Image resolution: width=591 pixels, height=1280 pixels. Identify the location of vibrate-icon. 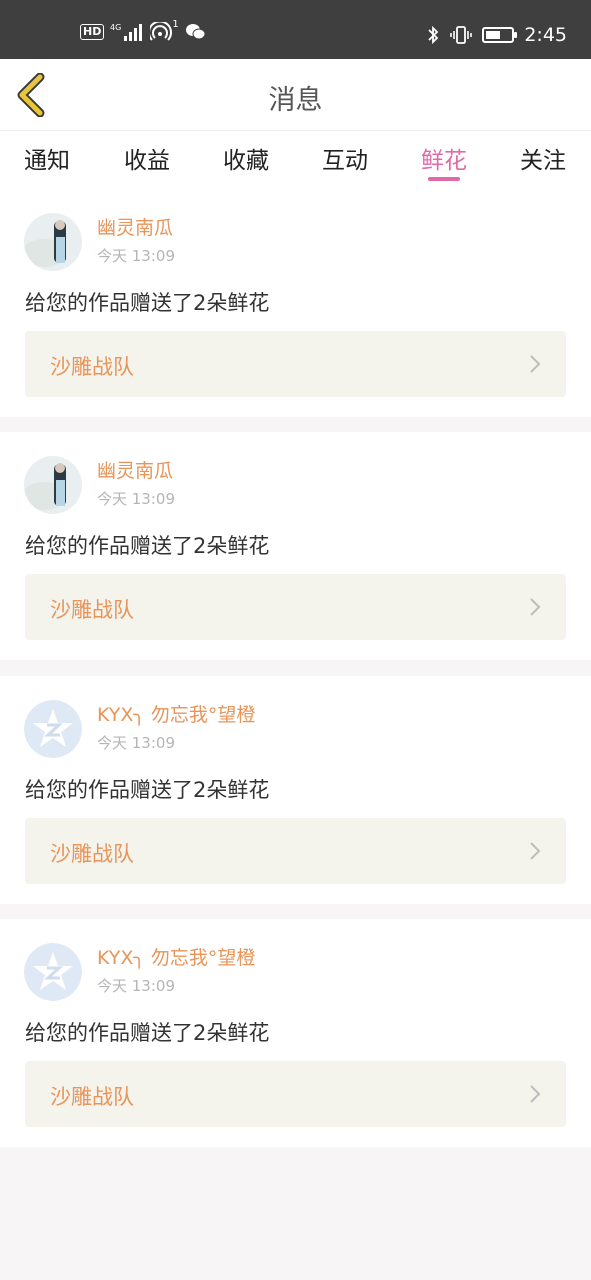
(461, 35).